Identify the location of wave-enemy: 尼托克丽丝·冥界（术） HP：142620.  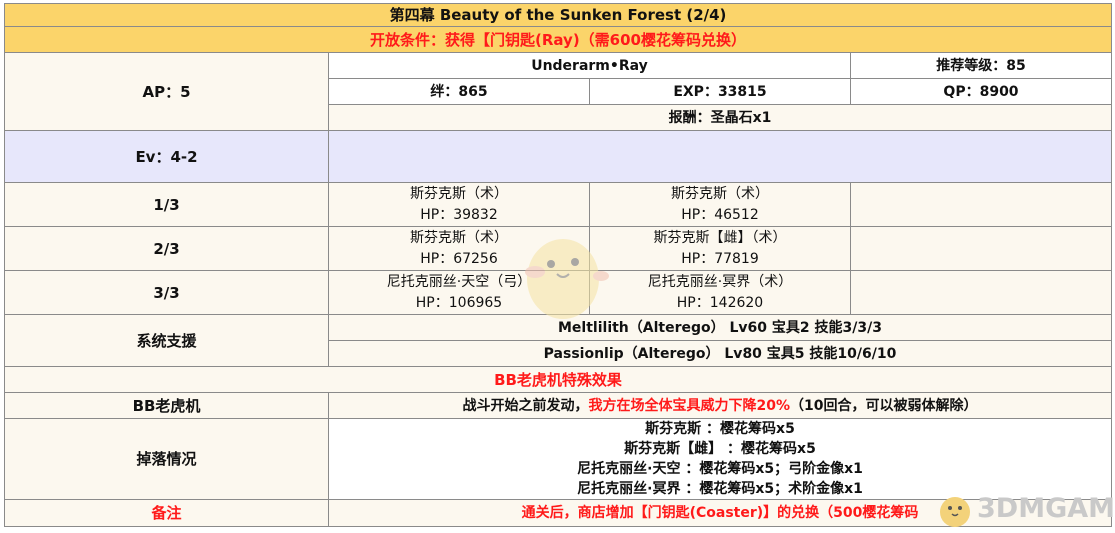
(720, 292).